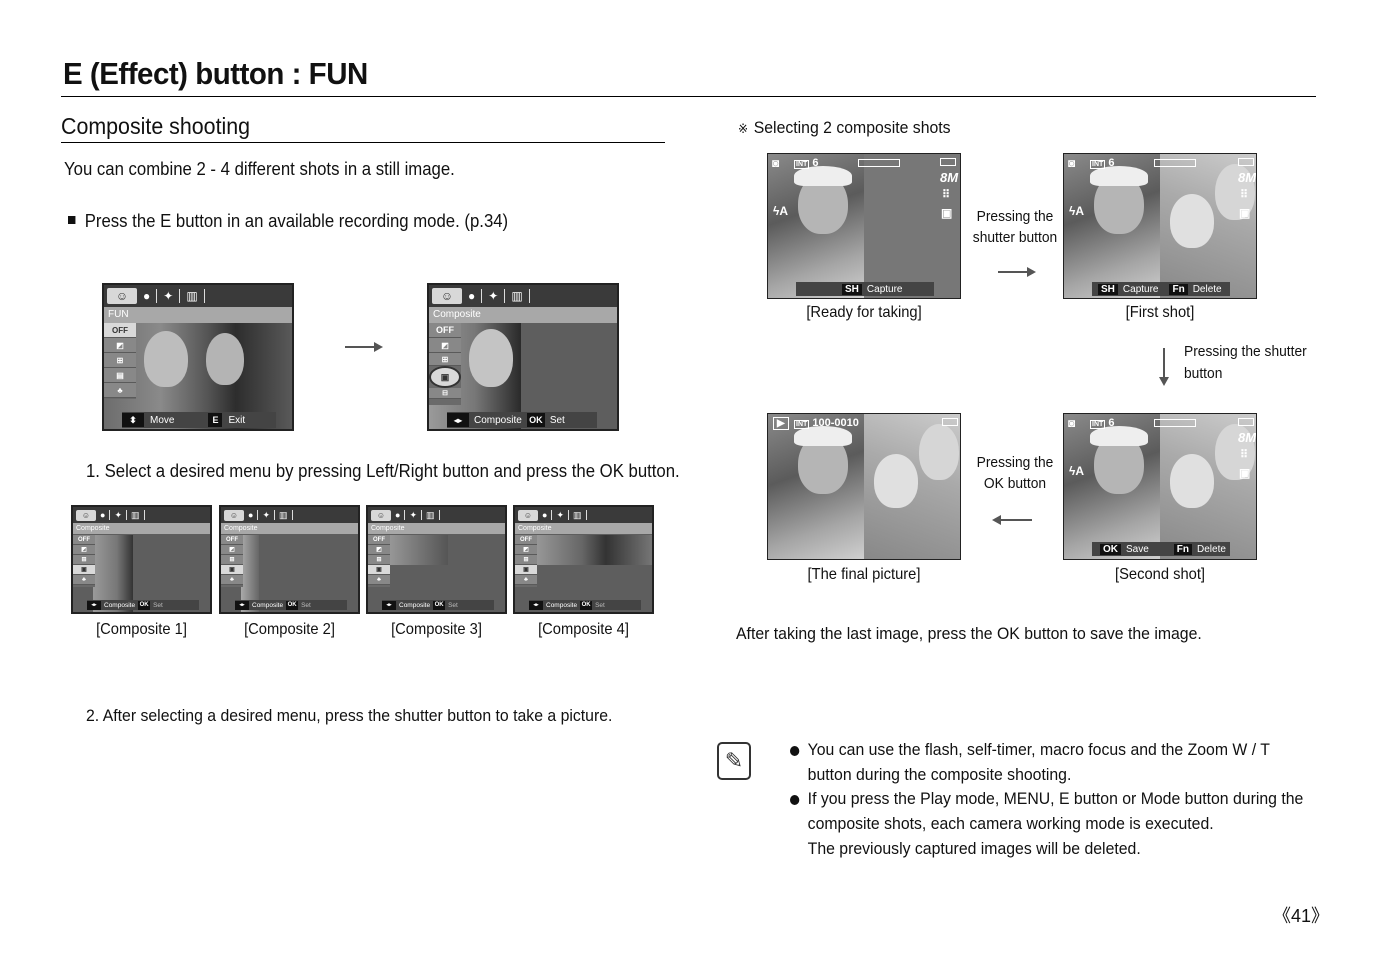 This screenshot has height=954, width=1381. What do you see at coordinates (237, 420) in the screenshot?
I see `footer-label: Exit` at bounding box center [237, 420].